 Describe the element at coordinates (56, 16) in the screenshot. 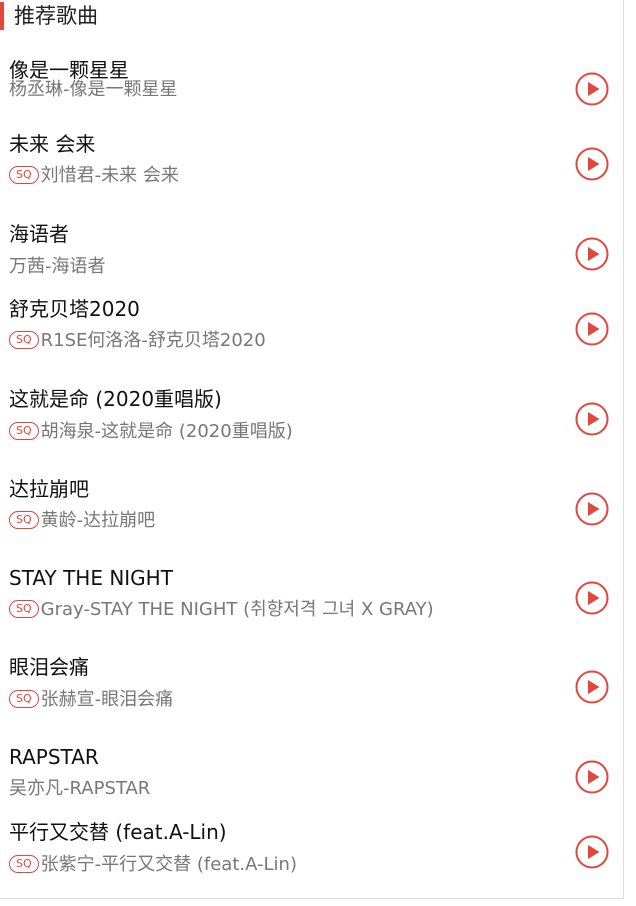

I see `section-title: 推荐歌曲` at that location.